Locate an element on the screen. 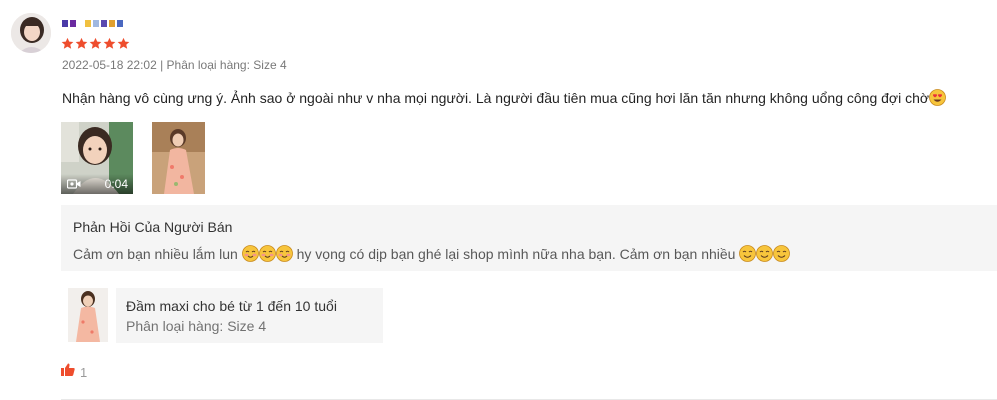  like-button: 1 is located at coordinates (74, 372).